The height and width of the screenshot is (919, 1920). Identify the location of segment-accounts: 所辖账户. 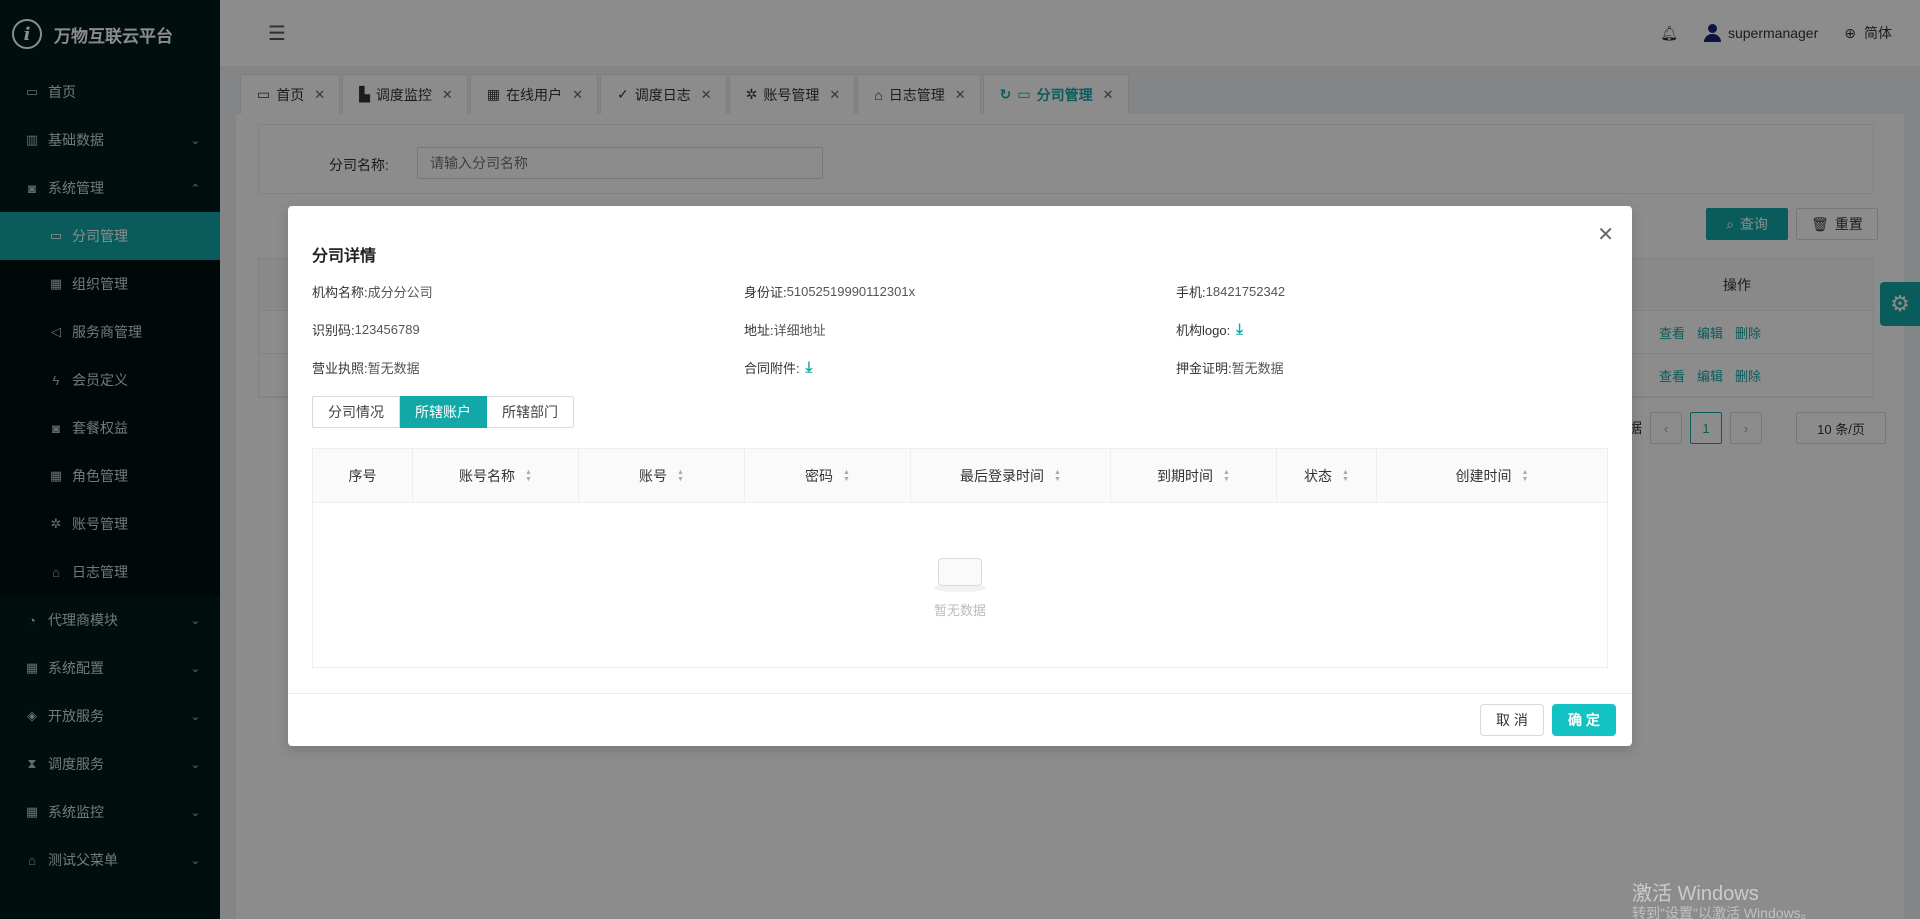
(443, 412).